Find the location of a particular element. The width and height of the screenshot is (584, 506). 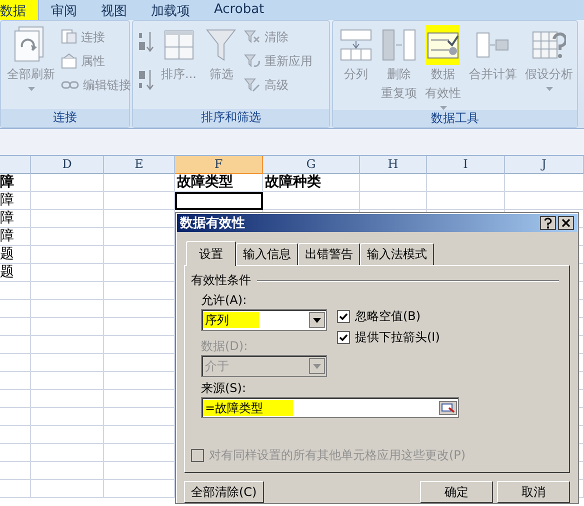

help-icon is located at coordinates (548, 223).